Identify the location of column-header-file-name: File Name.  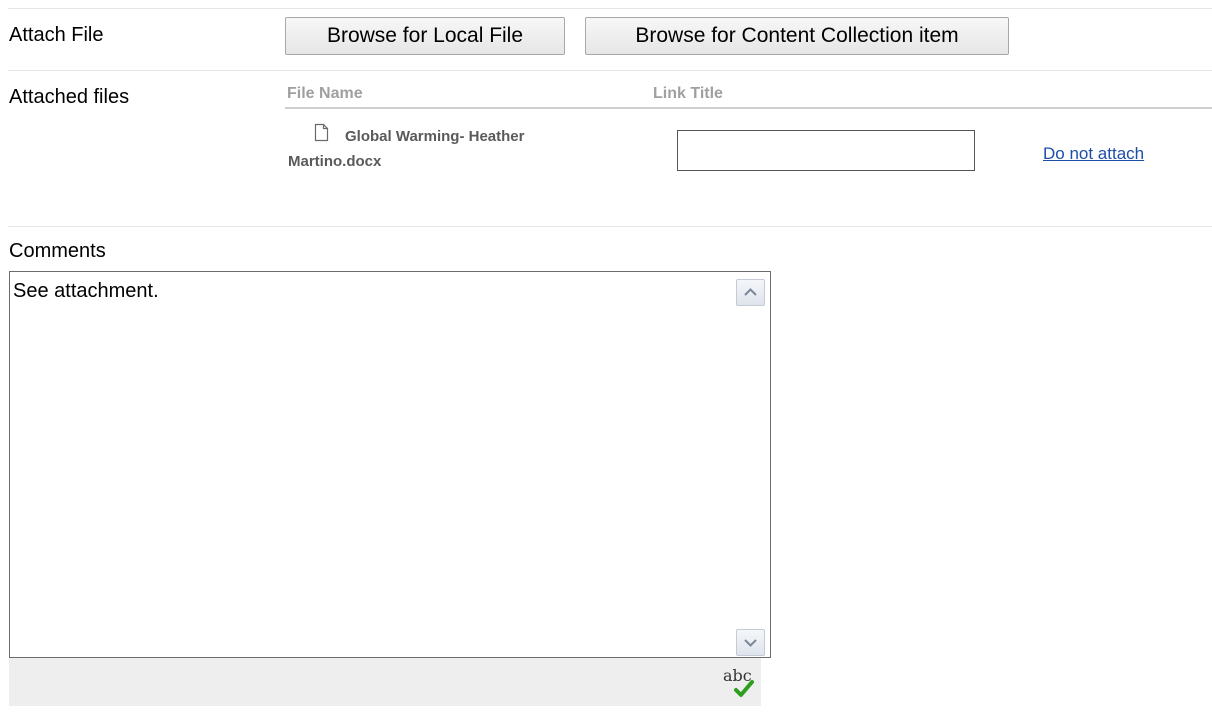
(325, 93).